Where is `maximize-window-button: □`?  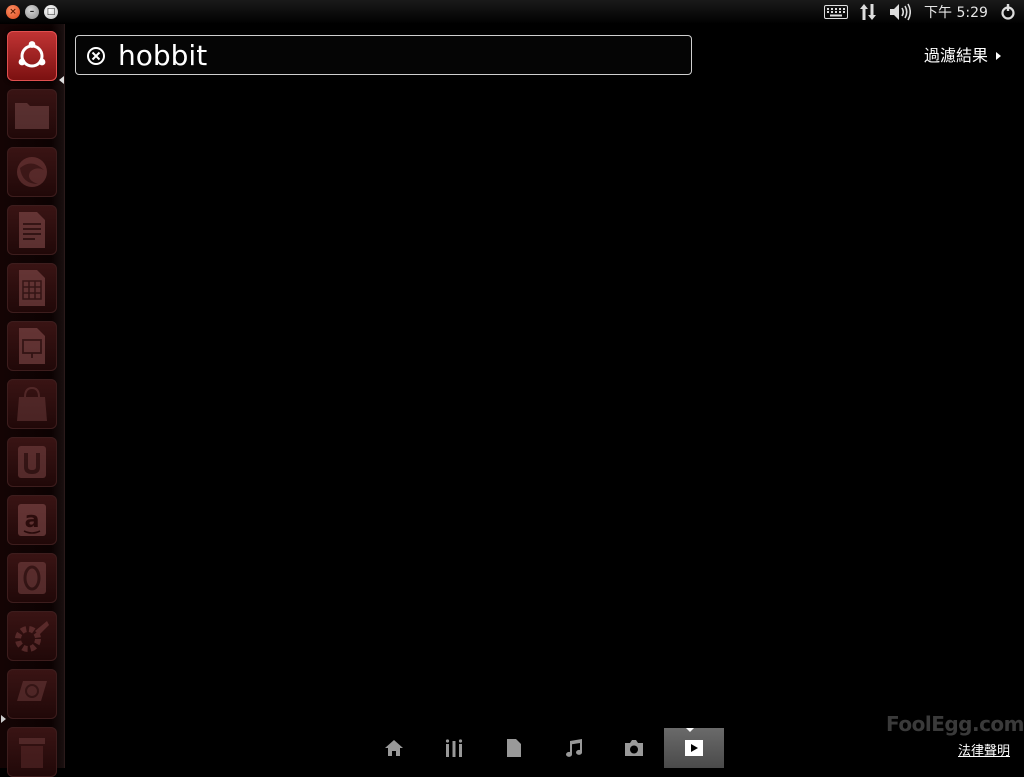 maximize-window-button: □ is located at coordinates (51, 12).